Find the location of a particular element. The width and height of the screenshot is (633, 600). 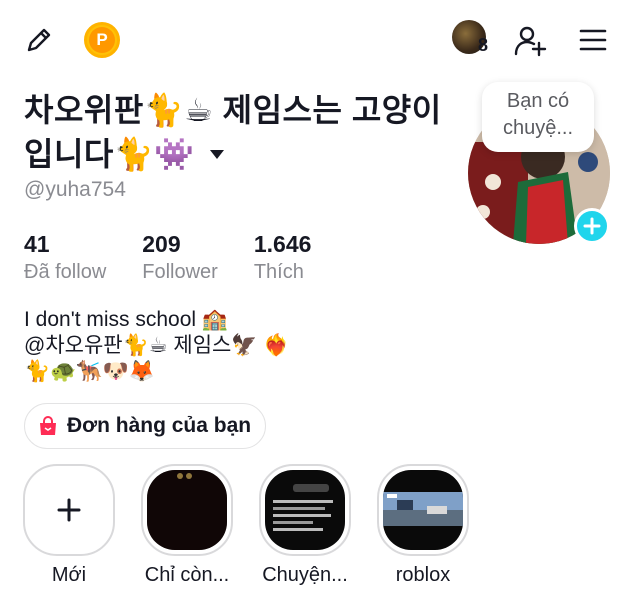

shopping-bag-icon is located at coordinates (48, 425).